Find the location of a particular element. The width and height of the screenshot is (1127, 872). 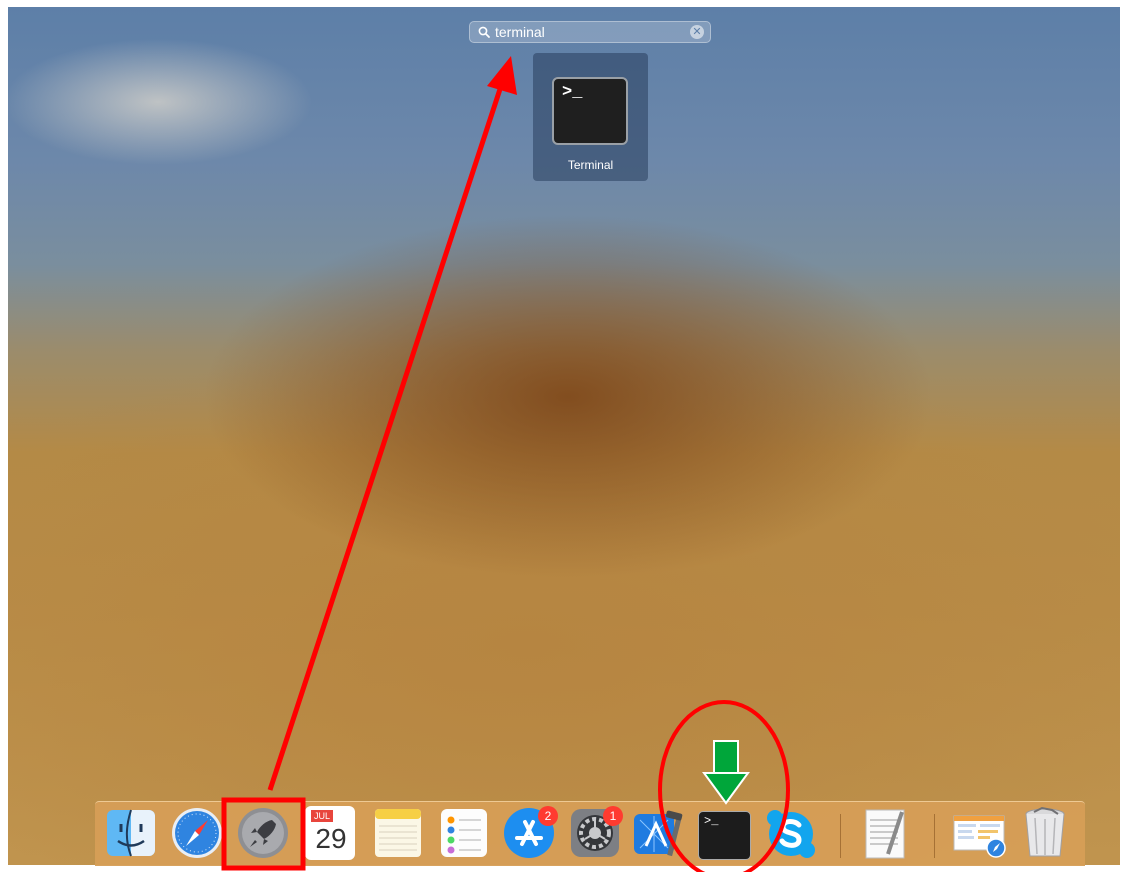

red-arrow-head is located at coordinates (502, 75).